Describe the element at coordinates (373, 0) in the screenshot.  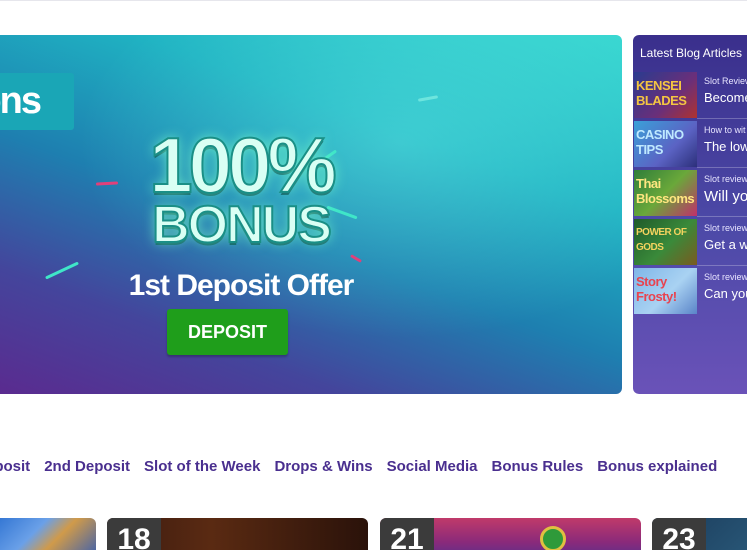
I see `header-divider` at that location.